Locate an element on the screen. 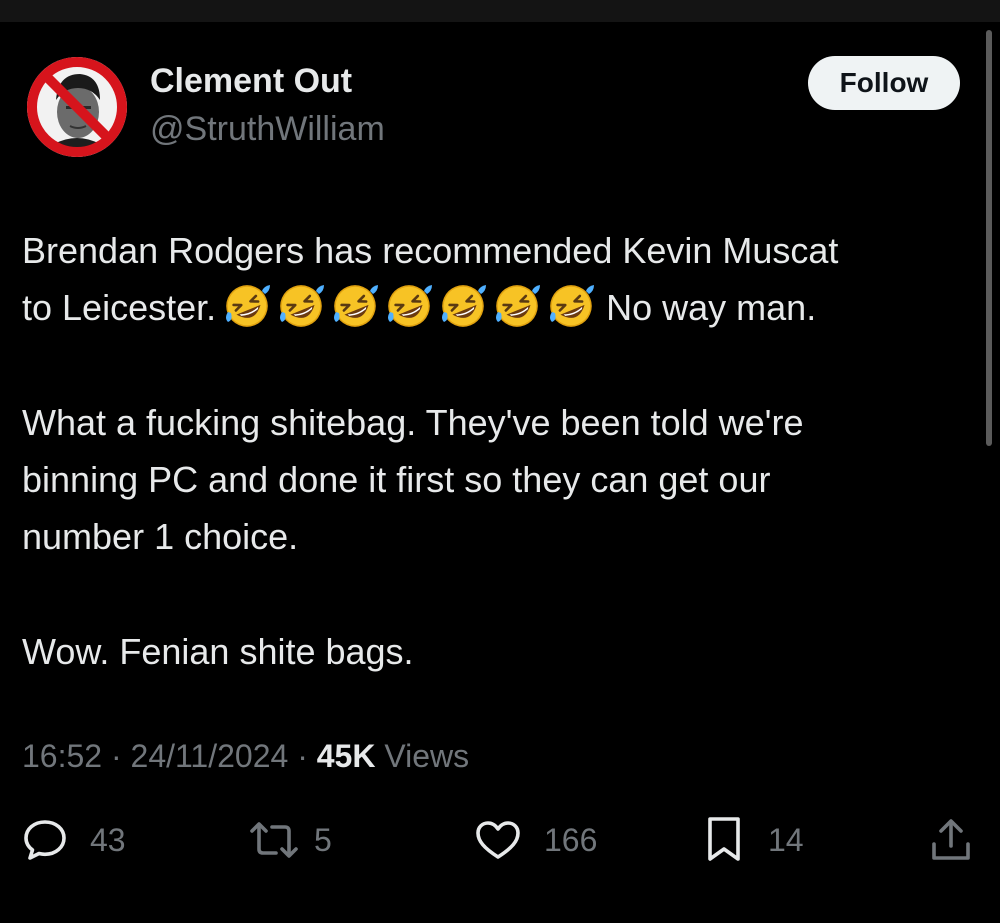 The width and height of the screenshot is (1000, 923). author-handle: @StruthWilliam is located at coordinates (267, 129).